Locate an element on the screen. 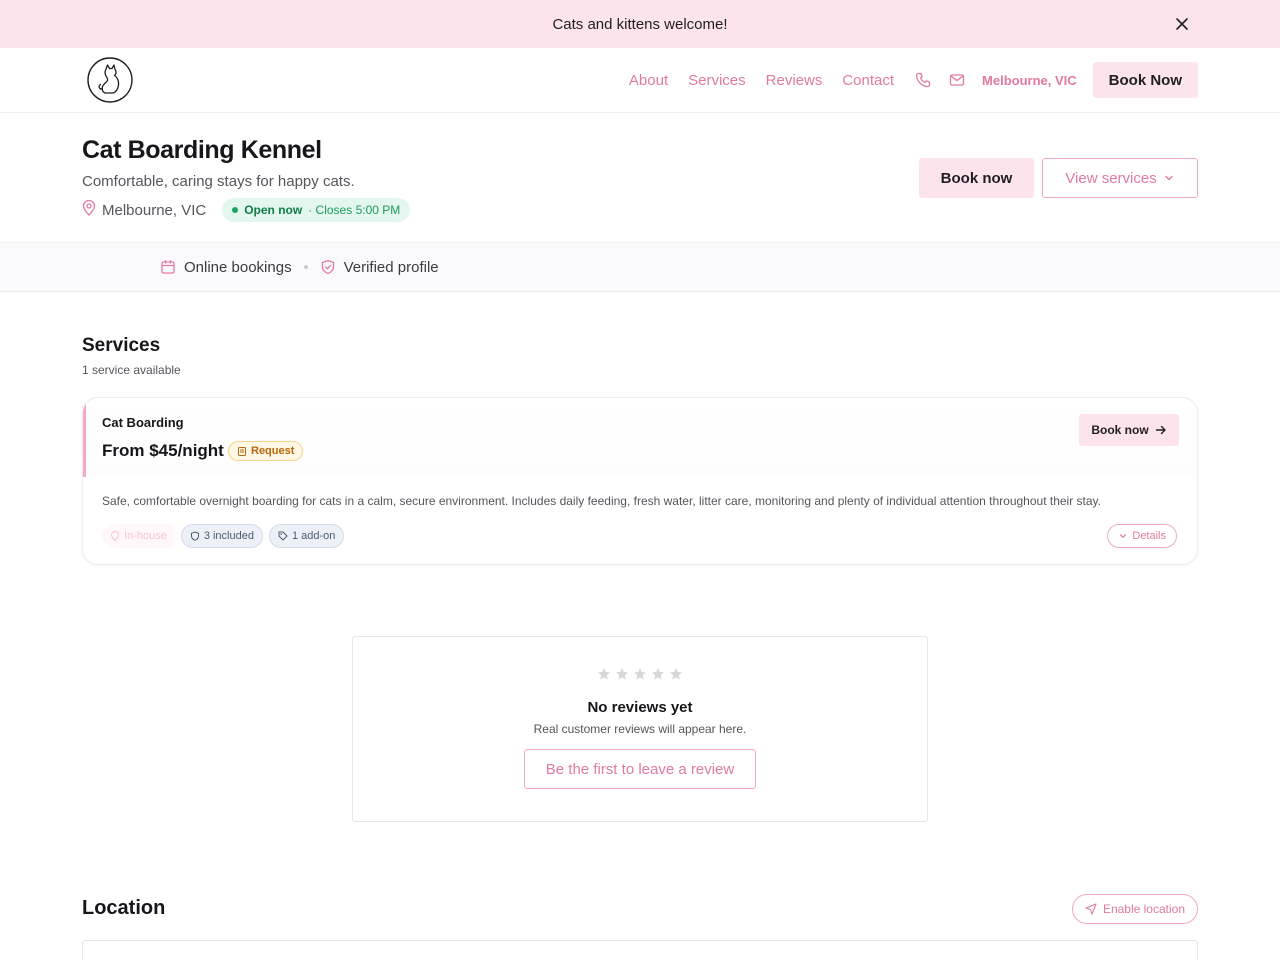 This screenshot has width=1280, height=960. calendar-icon is located at coordinates (168, 266).